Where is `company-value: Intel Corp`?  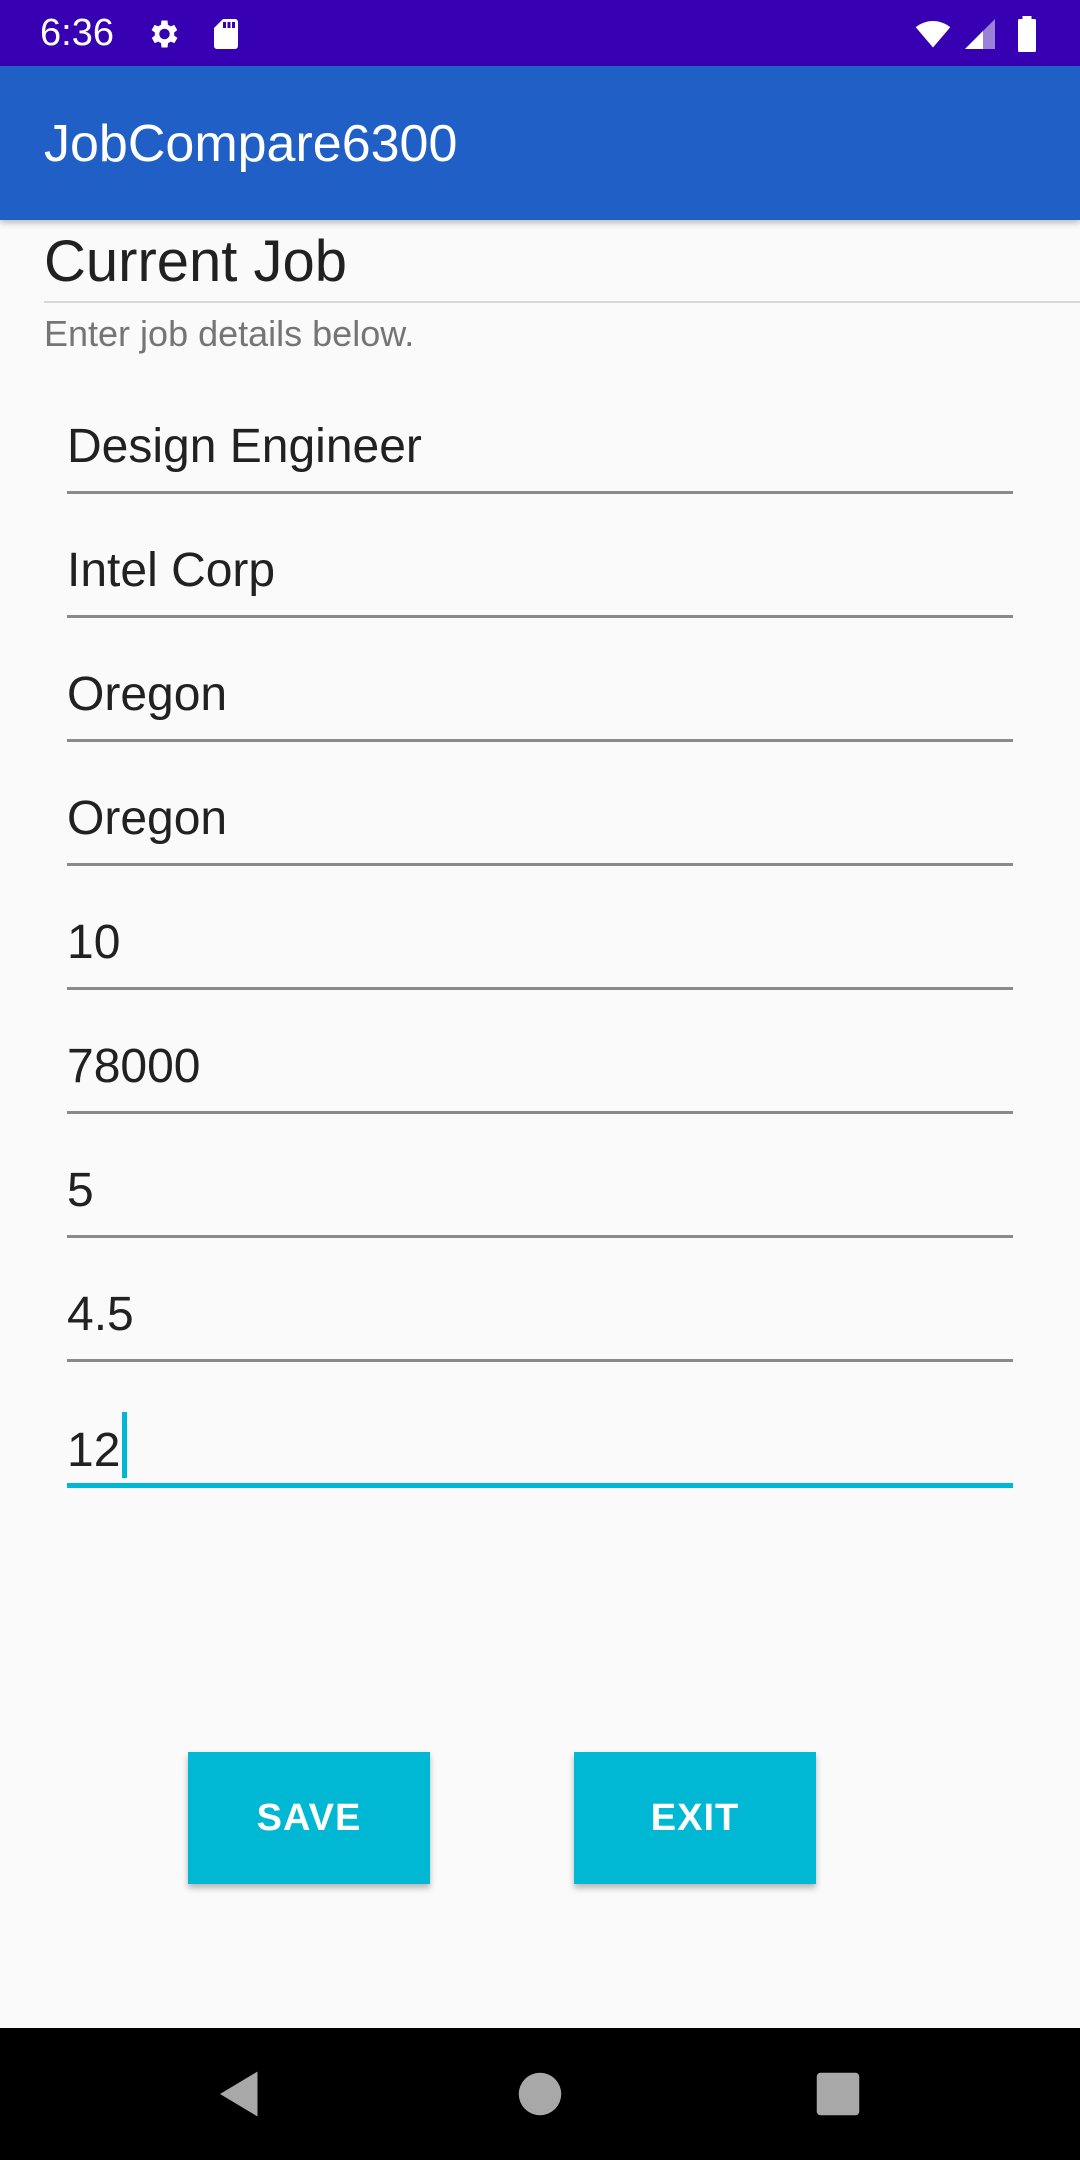
company-value: Intel Corp is located at coordinates (171, 570).